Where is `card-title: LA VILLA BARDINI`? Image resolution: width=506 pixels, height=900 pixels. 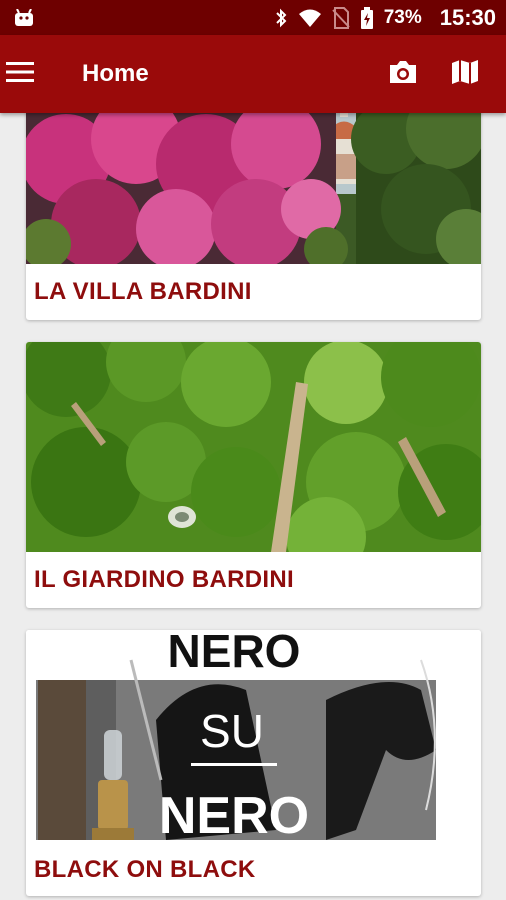
card-title: LA VILLA BARDINI is located at coordinates (143, 291).